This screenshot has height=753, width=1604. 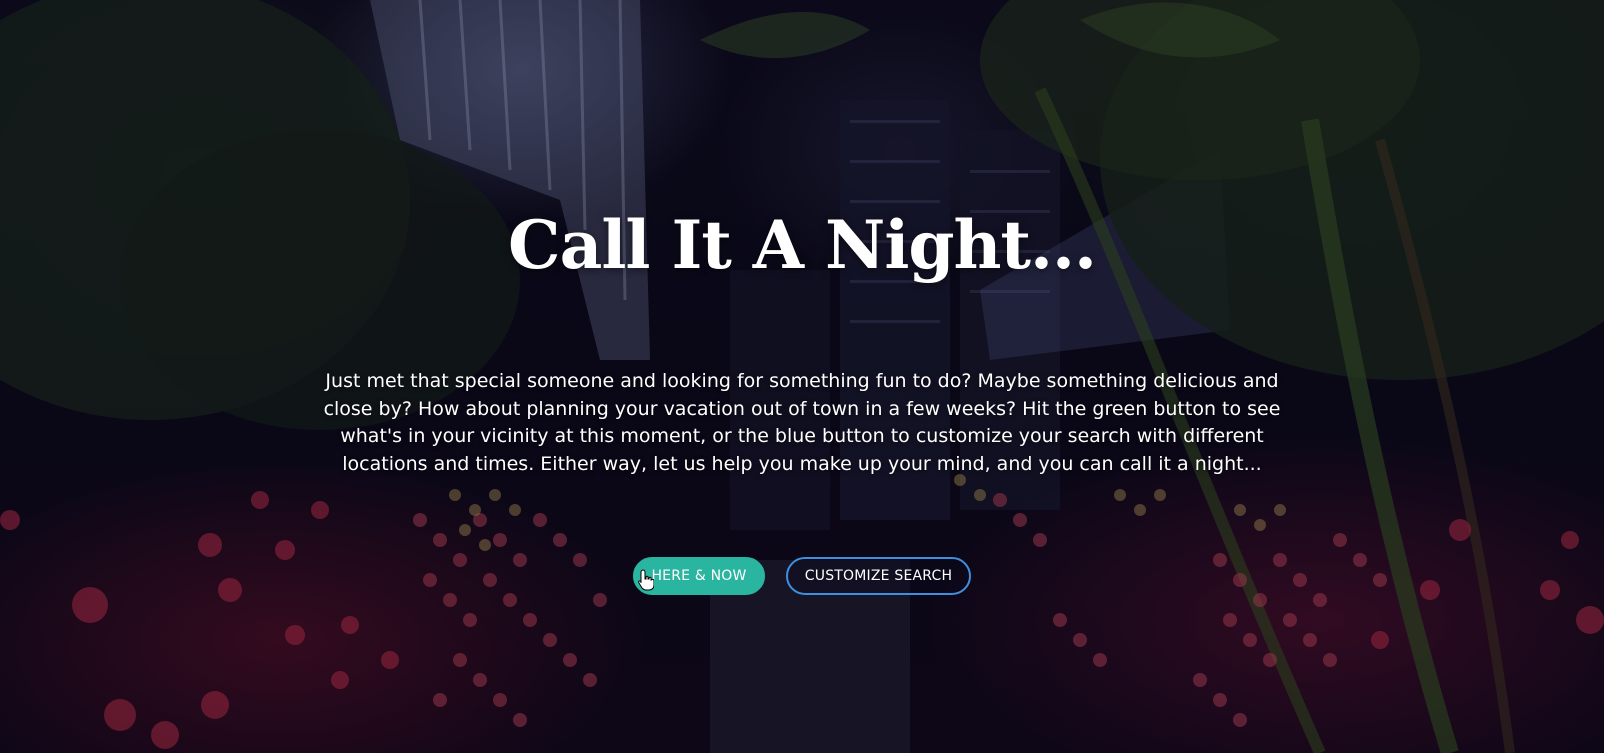 I want to click on customize-search-button: CUSTOMIZE SEARCH, so click(x=878, y=576).